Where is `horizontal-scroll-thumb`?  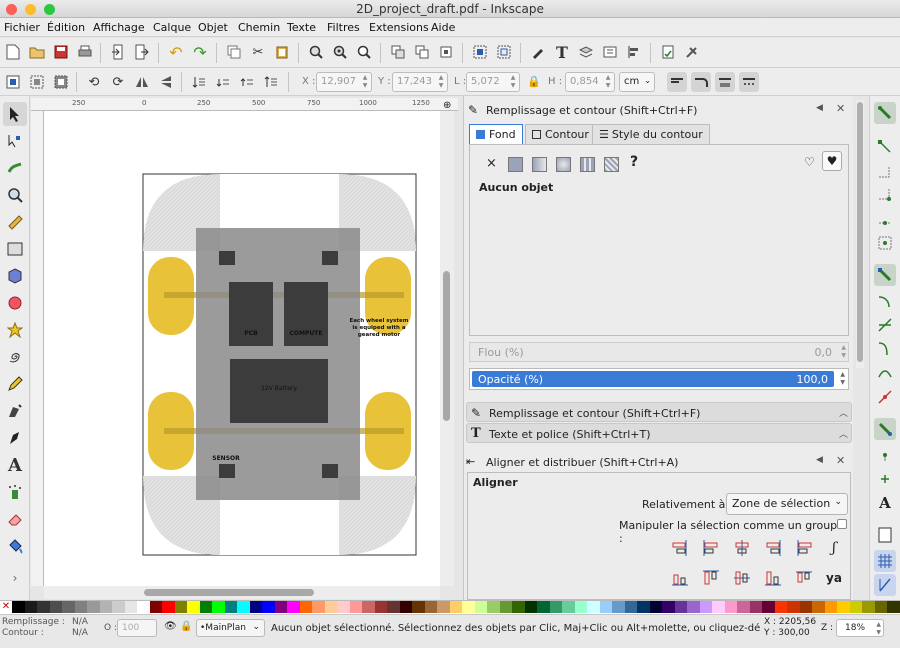 horizontal-scroll-thumb is located at coordinates (229, 592).